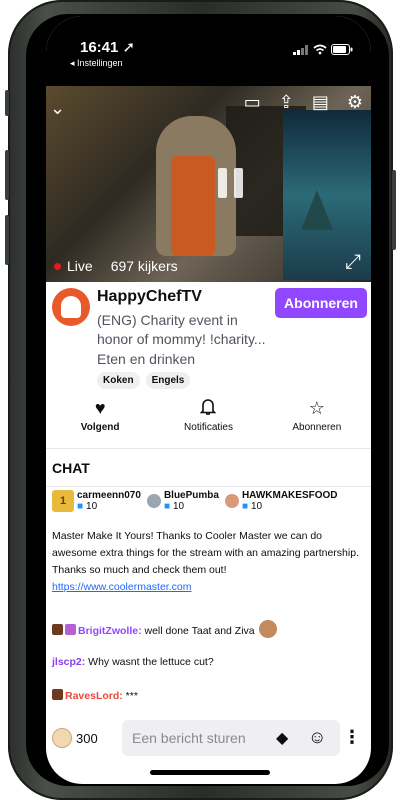  Describe the element at coordinates (7, 175) in the screenshot. I see `volume-up-button` at that location.